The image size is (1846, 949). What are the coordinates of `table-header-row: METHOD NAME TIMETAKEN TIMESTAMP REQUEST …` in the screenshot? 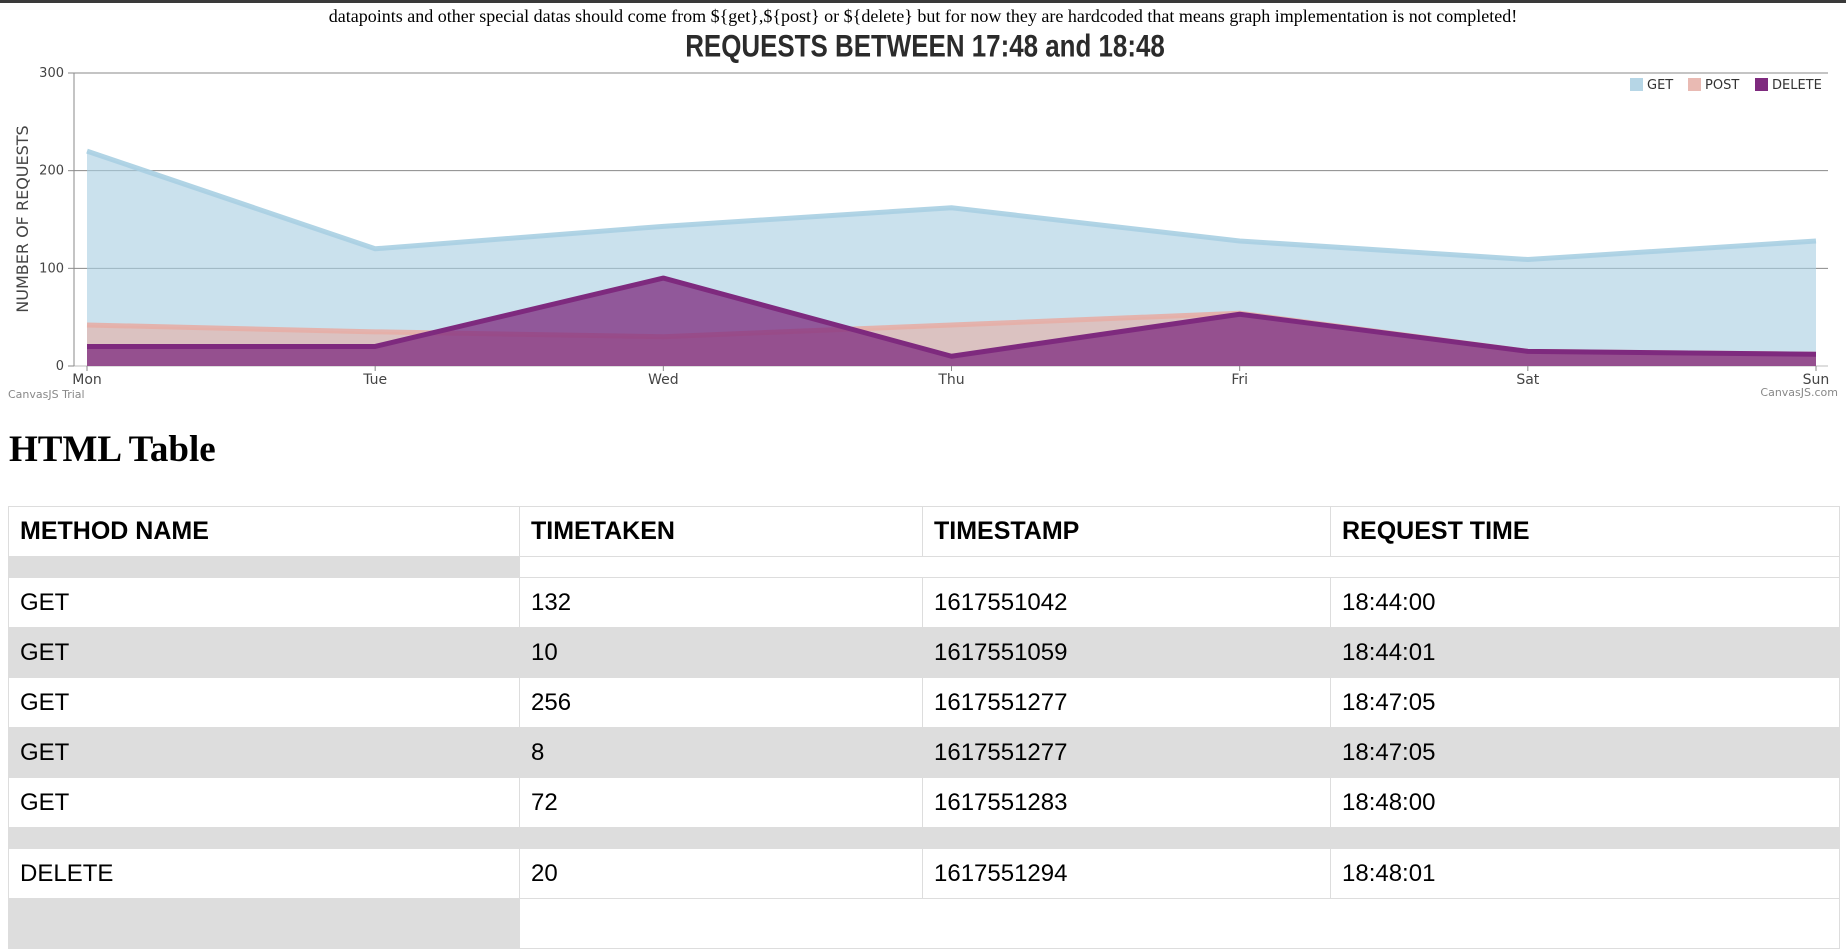 It's located at (924, 531).